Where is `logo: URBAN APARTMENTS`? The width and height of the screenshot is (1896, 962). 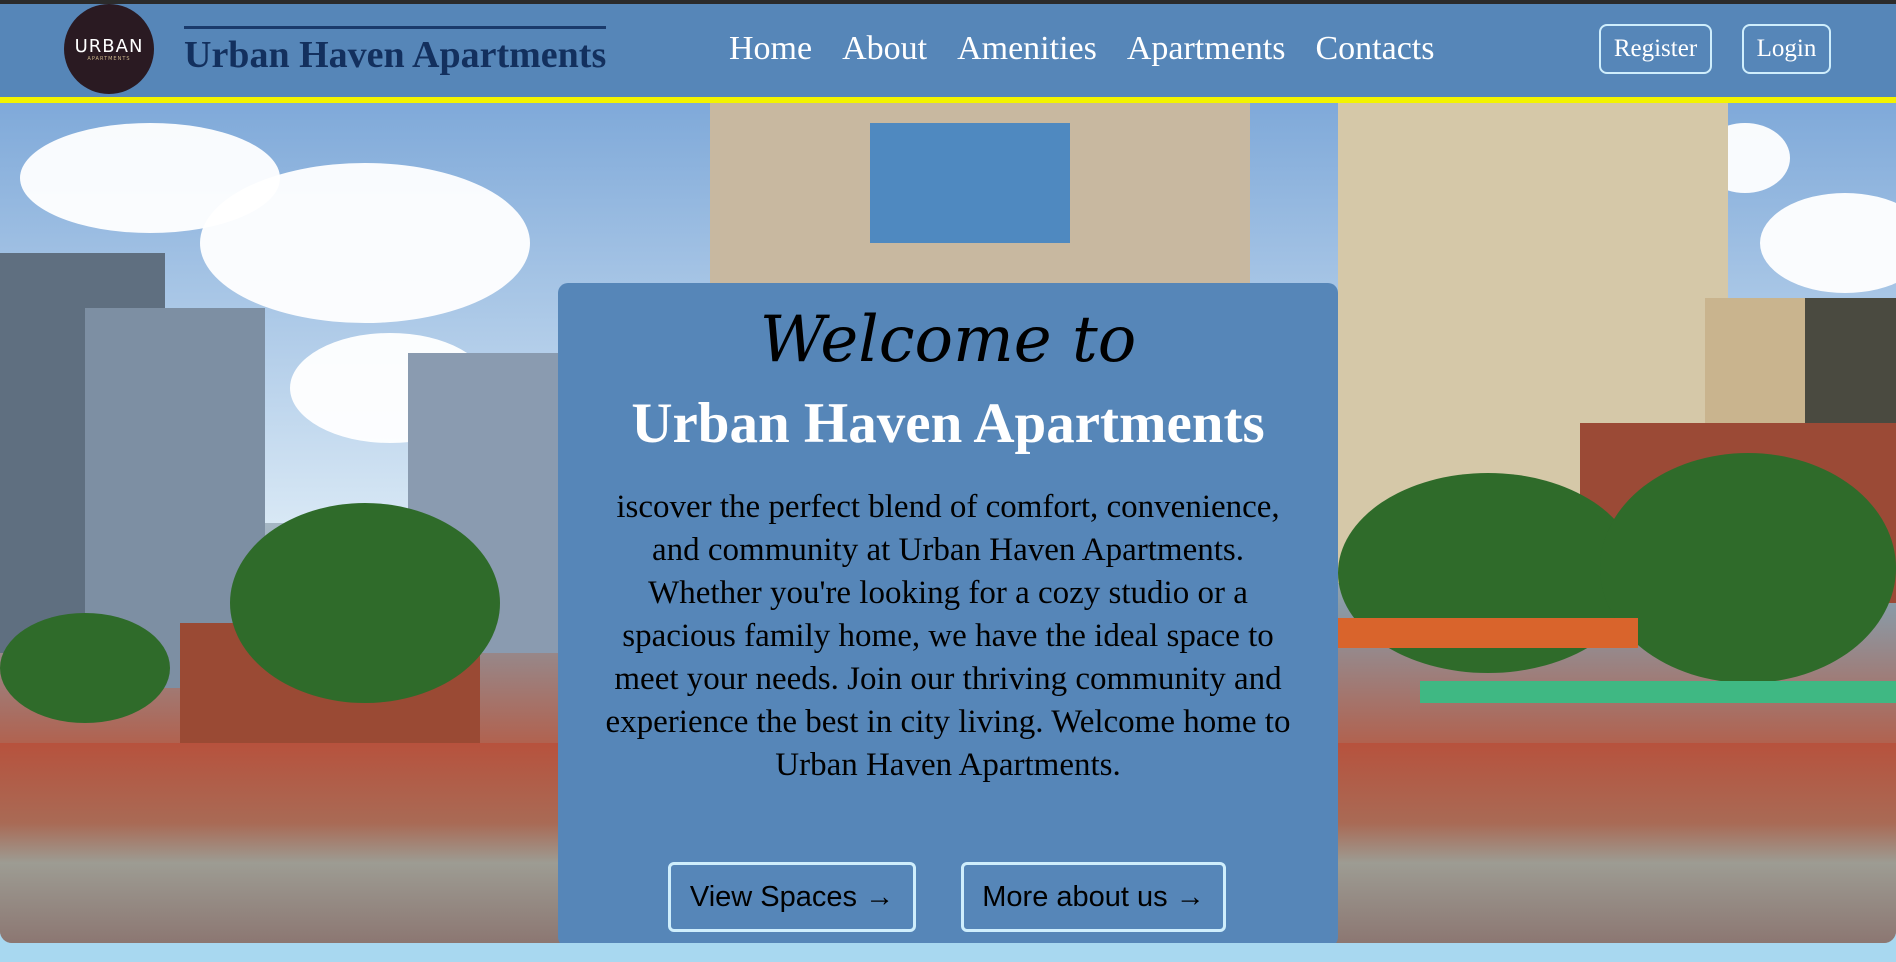
logo: URBAN APARTMENTS is located at coordinates (109, 49).